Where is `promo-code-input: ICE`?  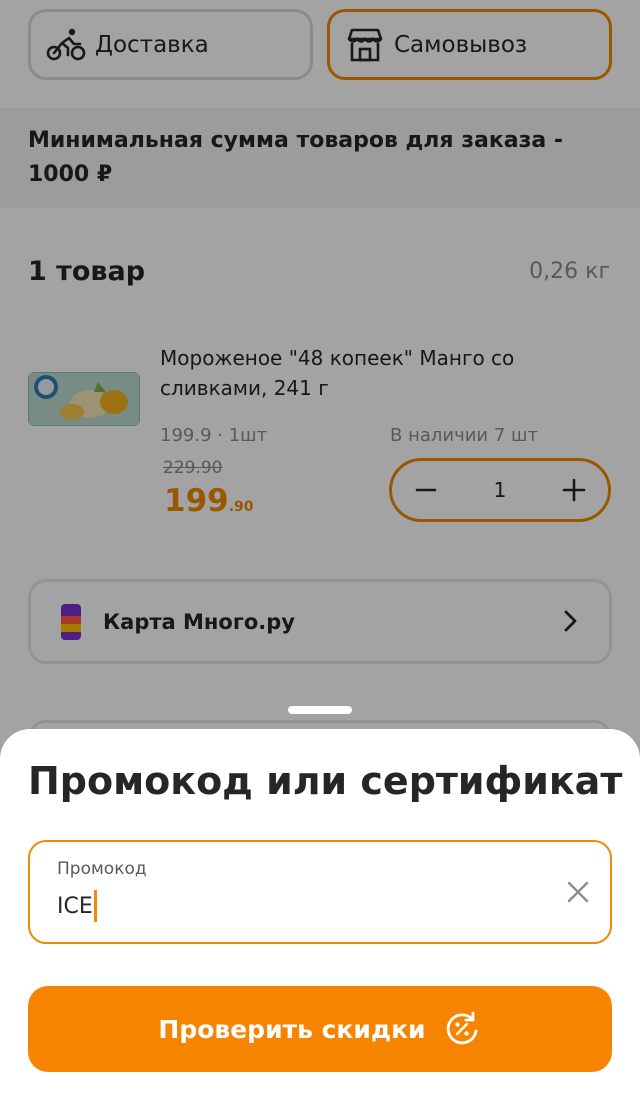
promo-code-input: ICE is located at coordinates (77, 906).